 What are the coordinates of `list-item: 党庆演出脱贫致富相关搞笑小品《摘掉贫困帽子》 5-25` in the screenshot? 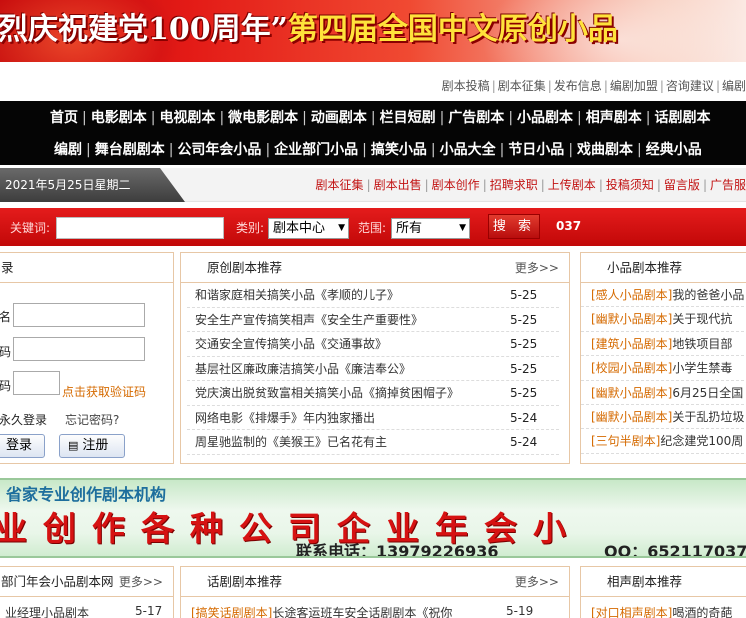 It's located at (373, 393).